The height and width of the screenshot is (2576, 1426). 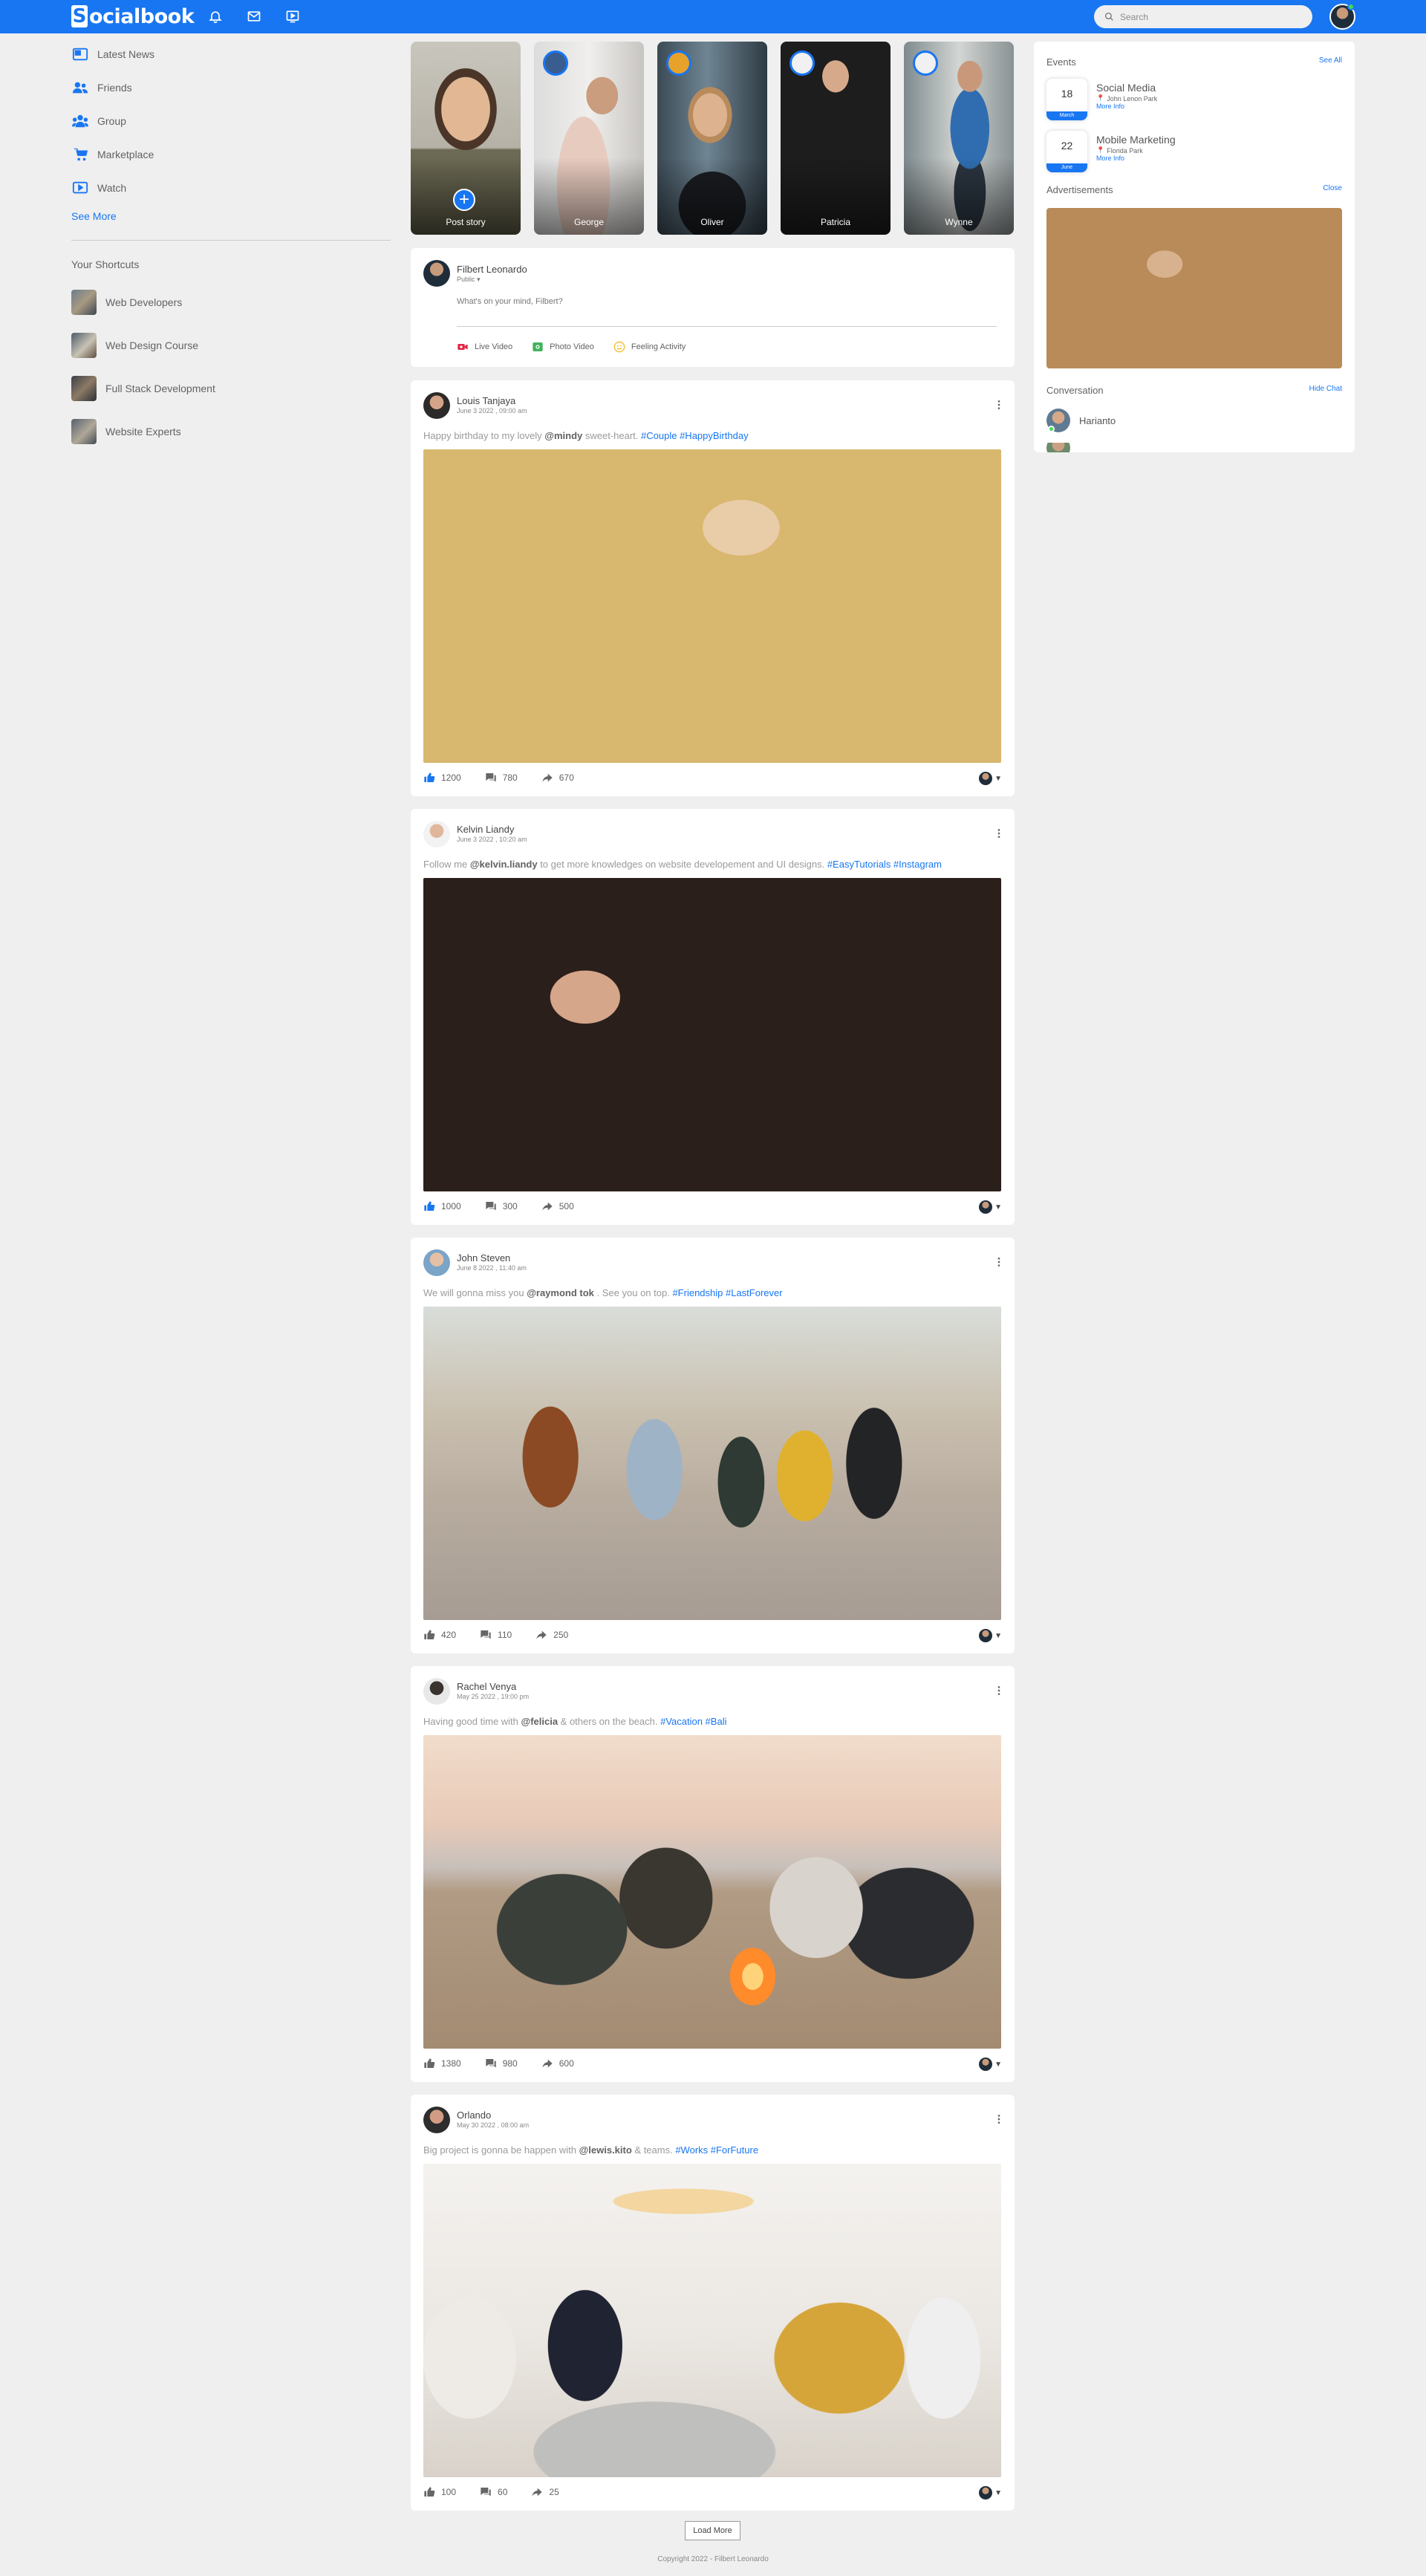 What do you see at coordinates (486, 1686) in the screenshot?
I see `post-author-name: Rachel Venya` at bounding box center [486, 1686].